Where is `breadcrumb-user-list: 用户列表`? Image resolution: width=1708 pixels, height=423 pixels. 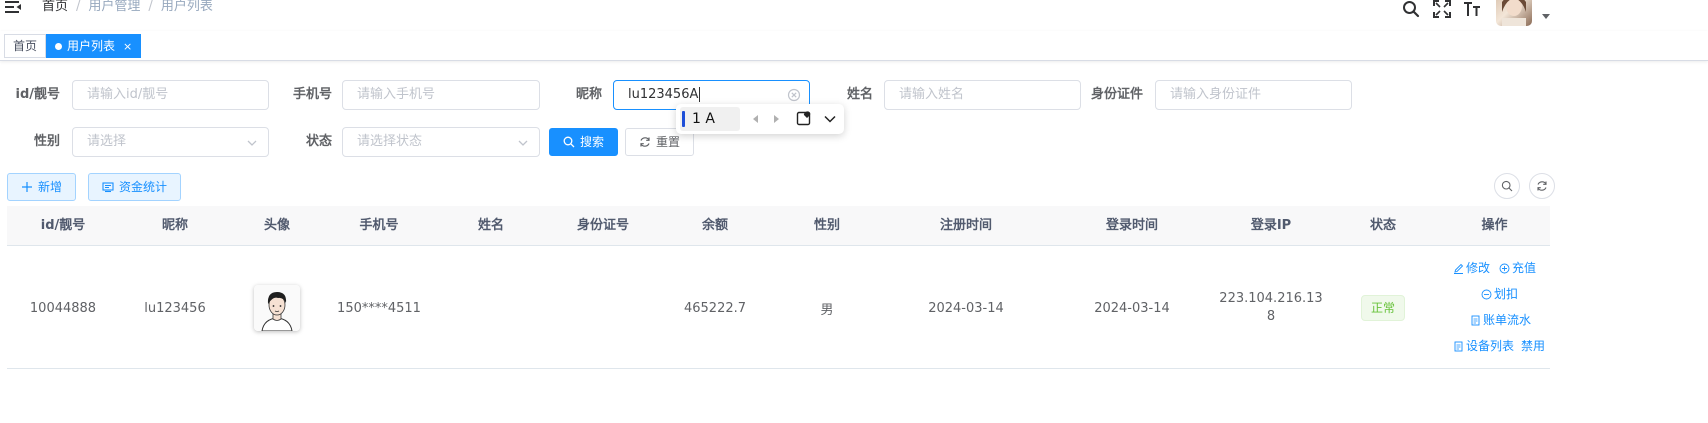 breadcrumb-user-list: 用户列表 is located at coordinates (186, 7).